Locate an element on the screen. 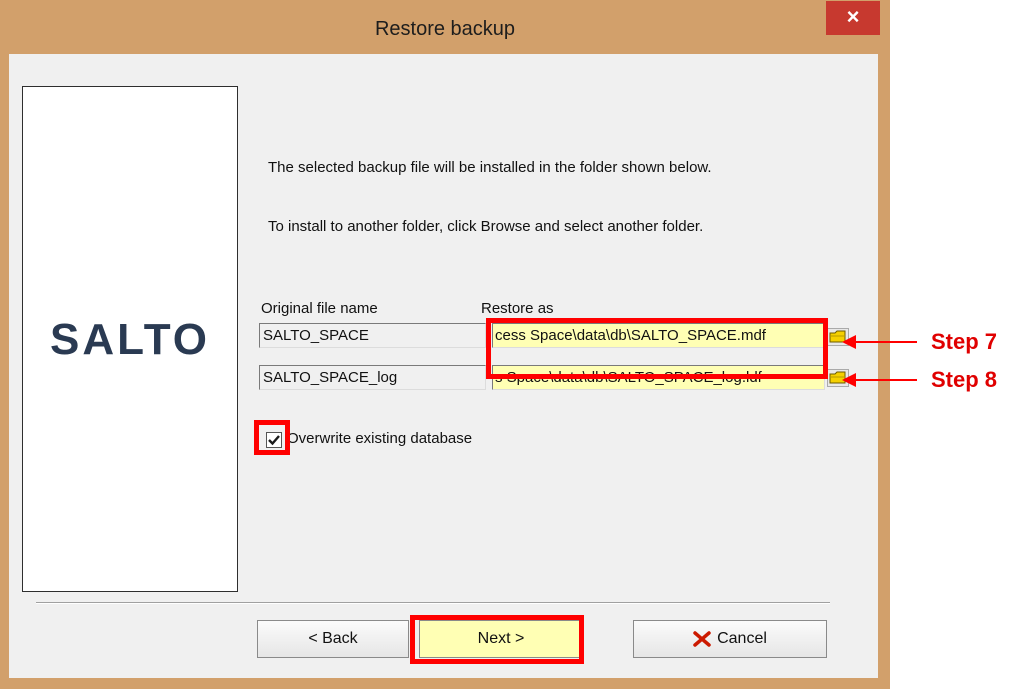  cancel-label: Cancel is located at coordinates (742, 638).